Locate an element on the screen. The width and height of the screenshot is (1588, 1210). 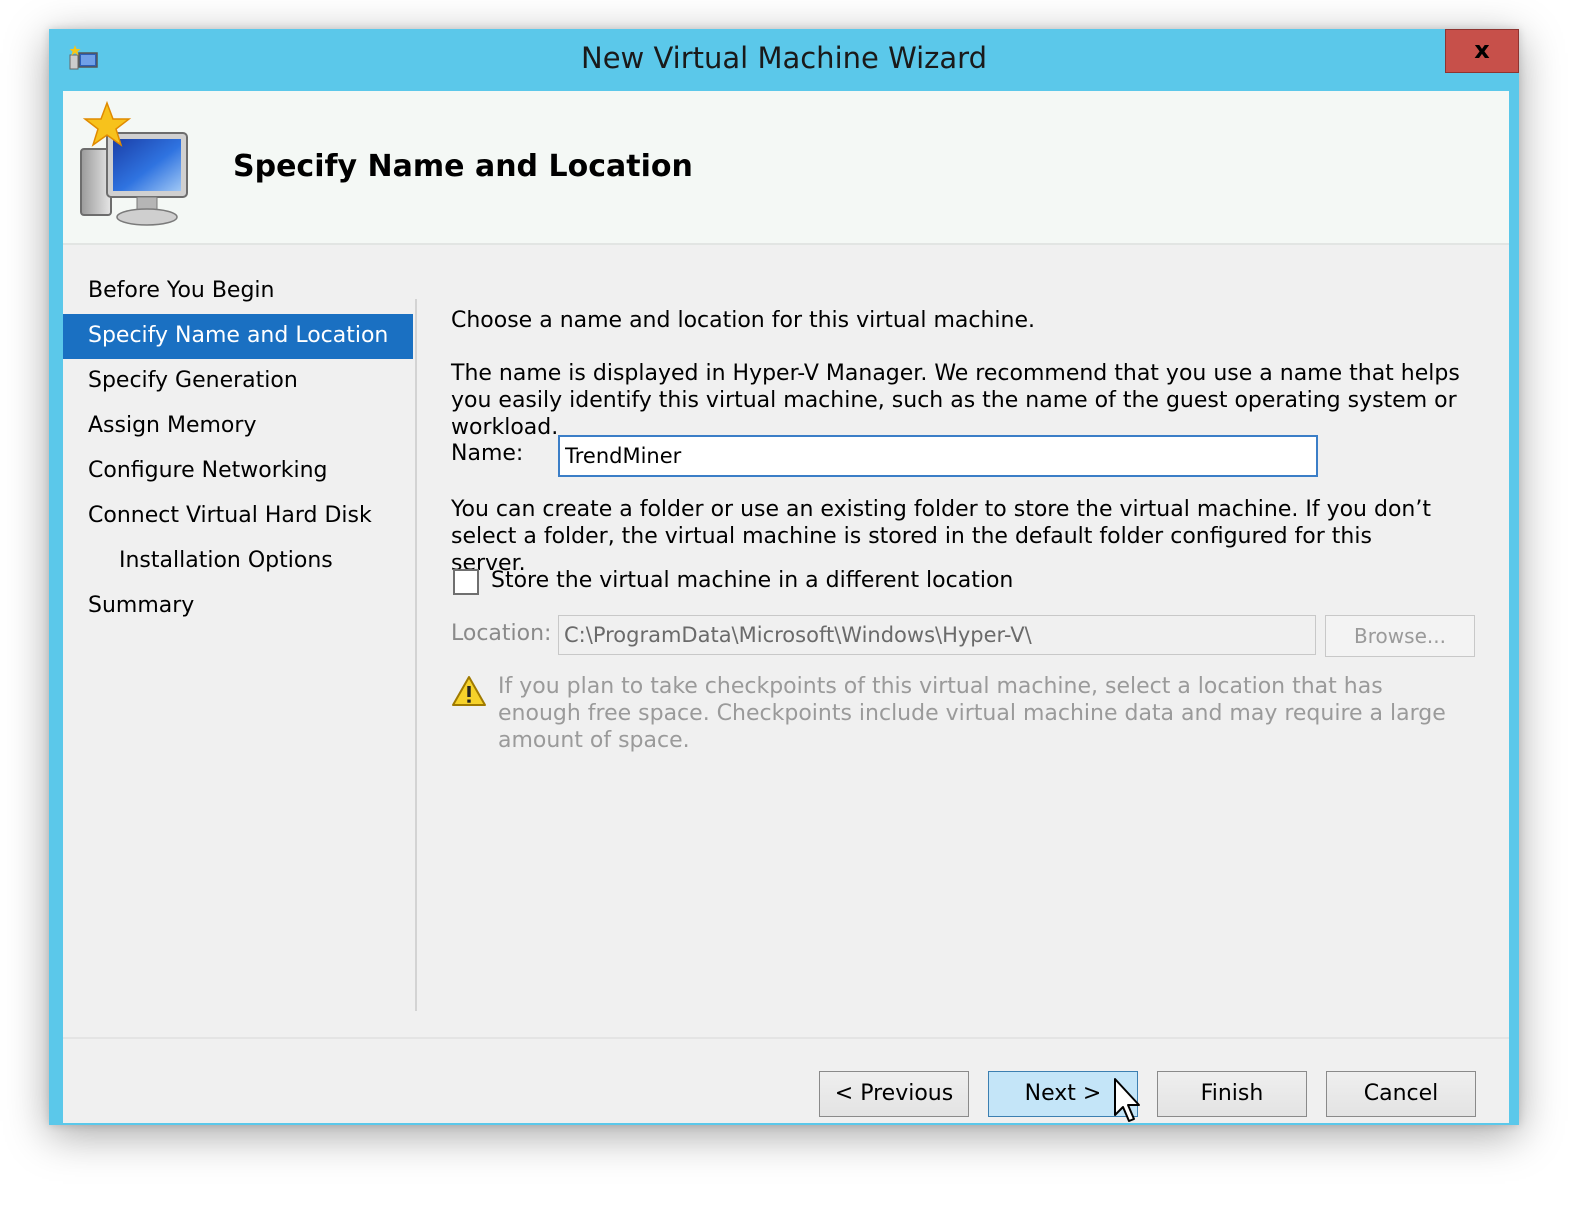
nav-item-assign-memory: Assign Memory is located at coordinates (238, 426).